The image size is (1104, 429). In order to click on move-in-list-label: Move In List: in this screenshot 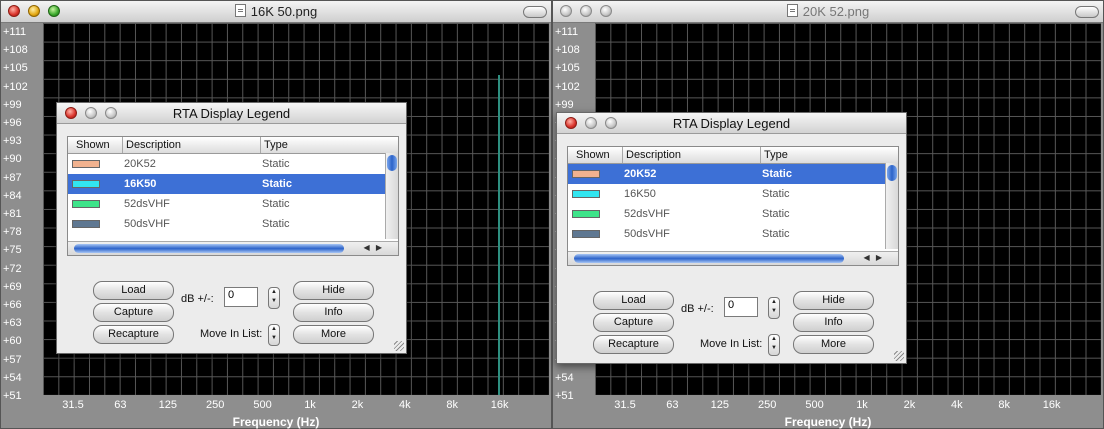, I will do `click(231, 334)`.